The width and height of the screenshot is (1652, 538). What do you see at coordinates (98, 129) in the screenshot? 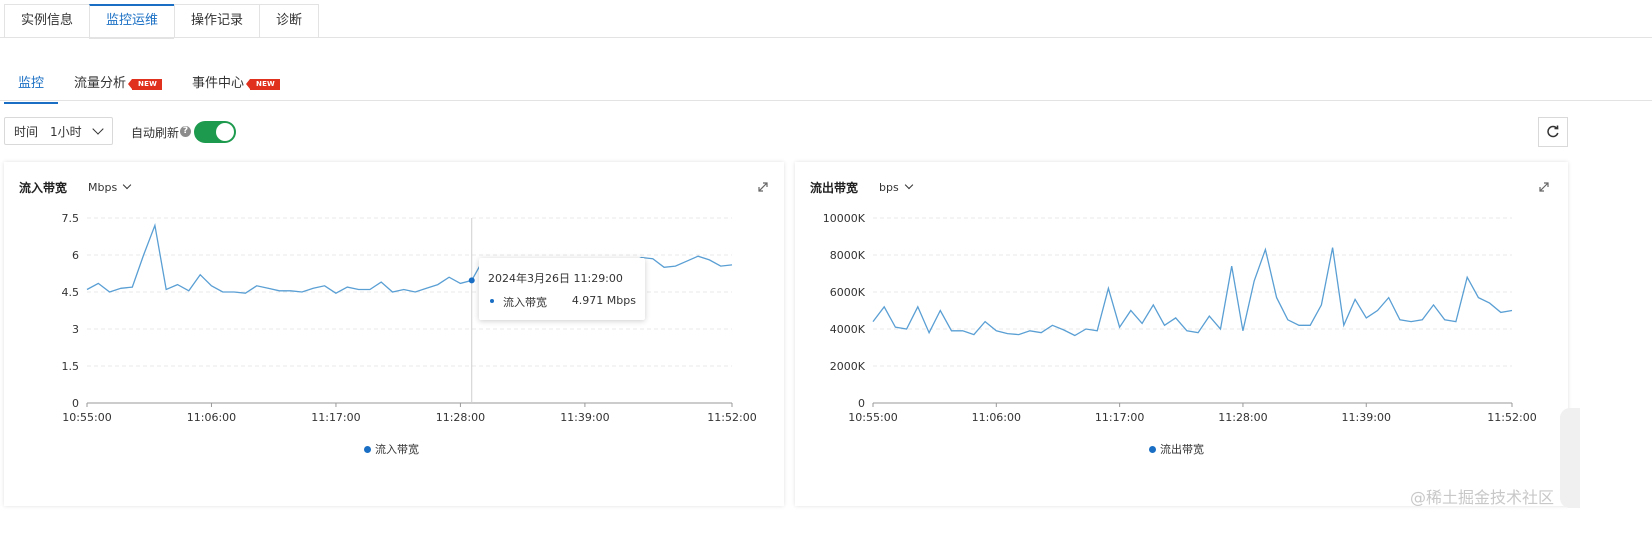
I see `chevron-down-icon` at bounding box center [98, 129].